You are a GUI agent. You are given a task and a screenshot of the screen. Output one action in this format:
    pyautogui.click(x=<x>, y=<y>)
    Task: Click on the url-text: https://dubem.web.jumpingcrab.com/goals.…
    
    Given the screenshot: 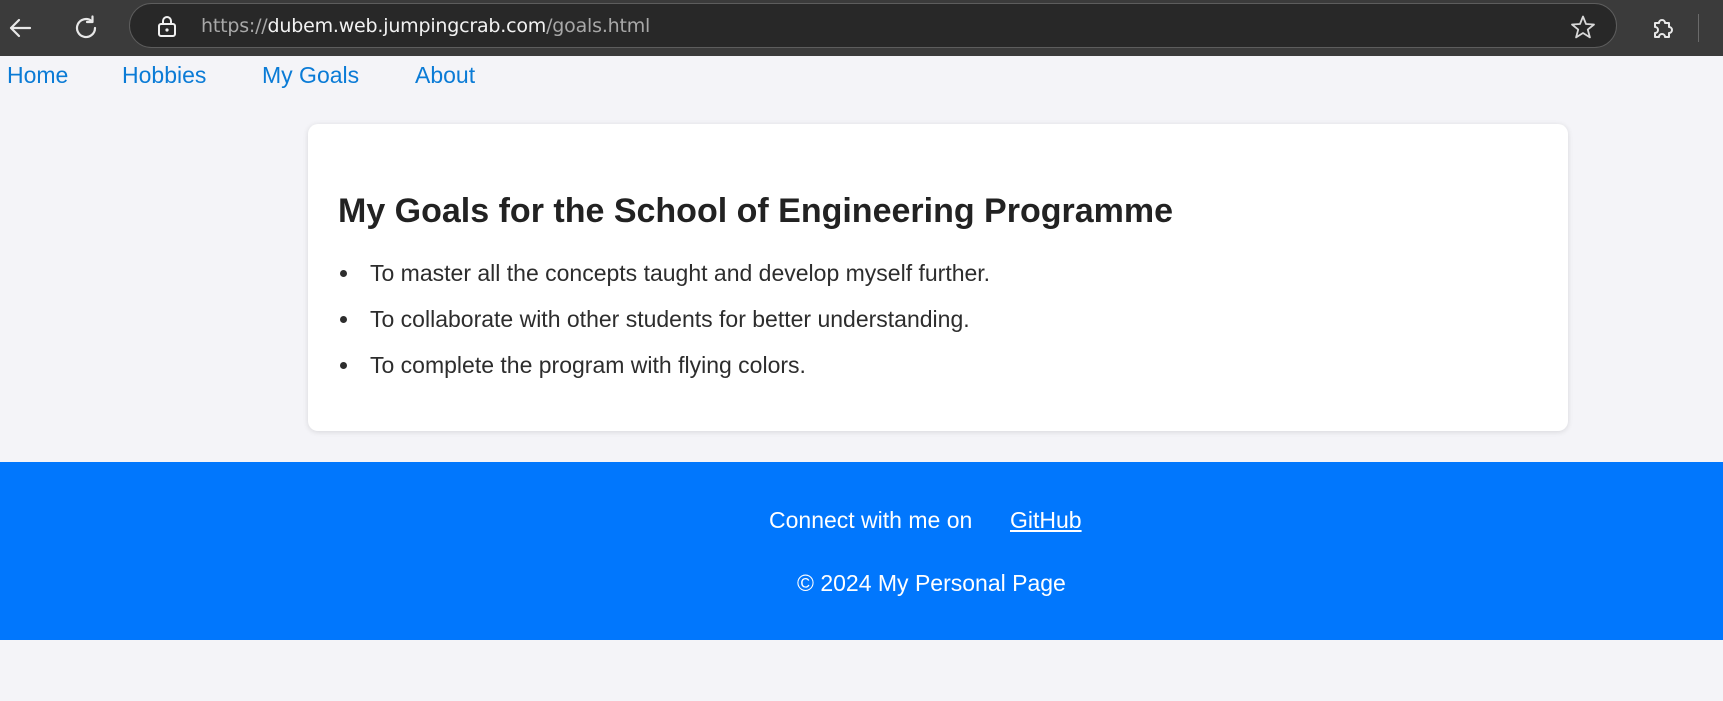 What is the action you would take?
    pyautogui.click(x=425, y=26)
    